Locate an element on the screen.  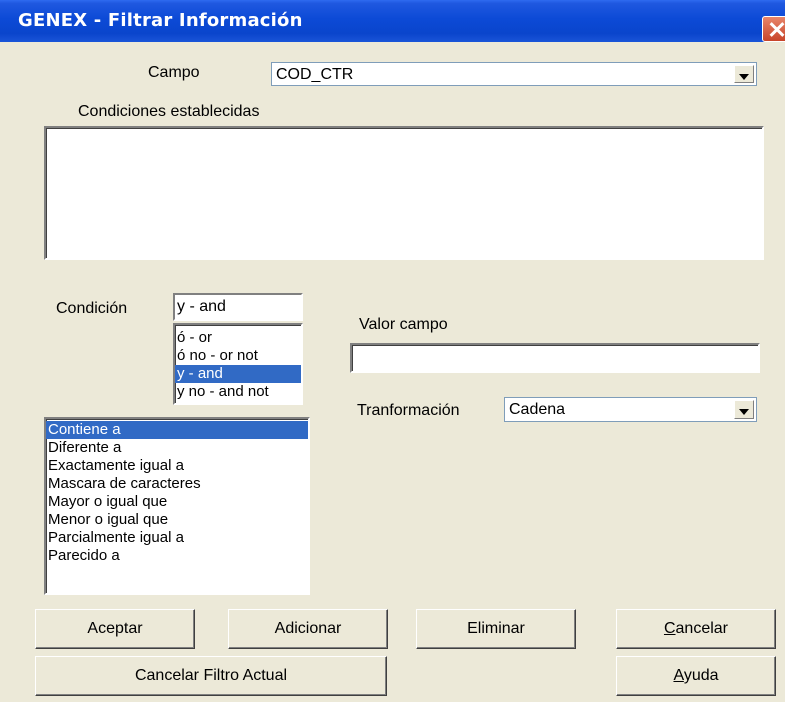
cancelar-label: ancelar is located at coordinates (702, 628).